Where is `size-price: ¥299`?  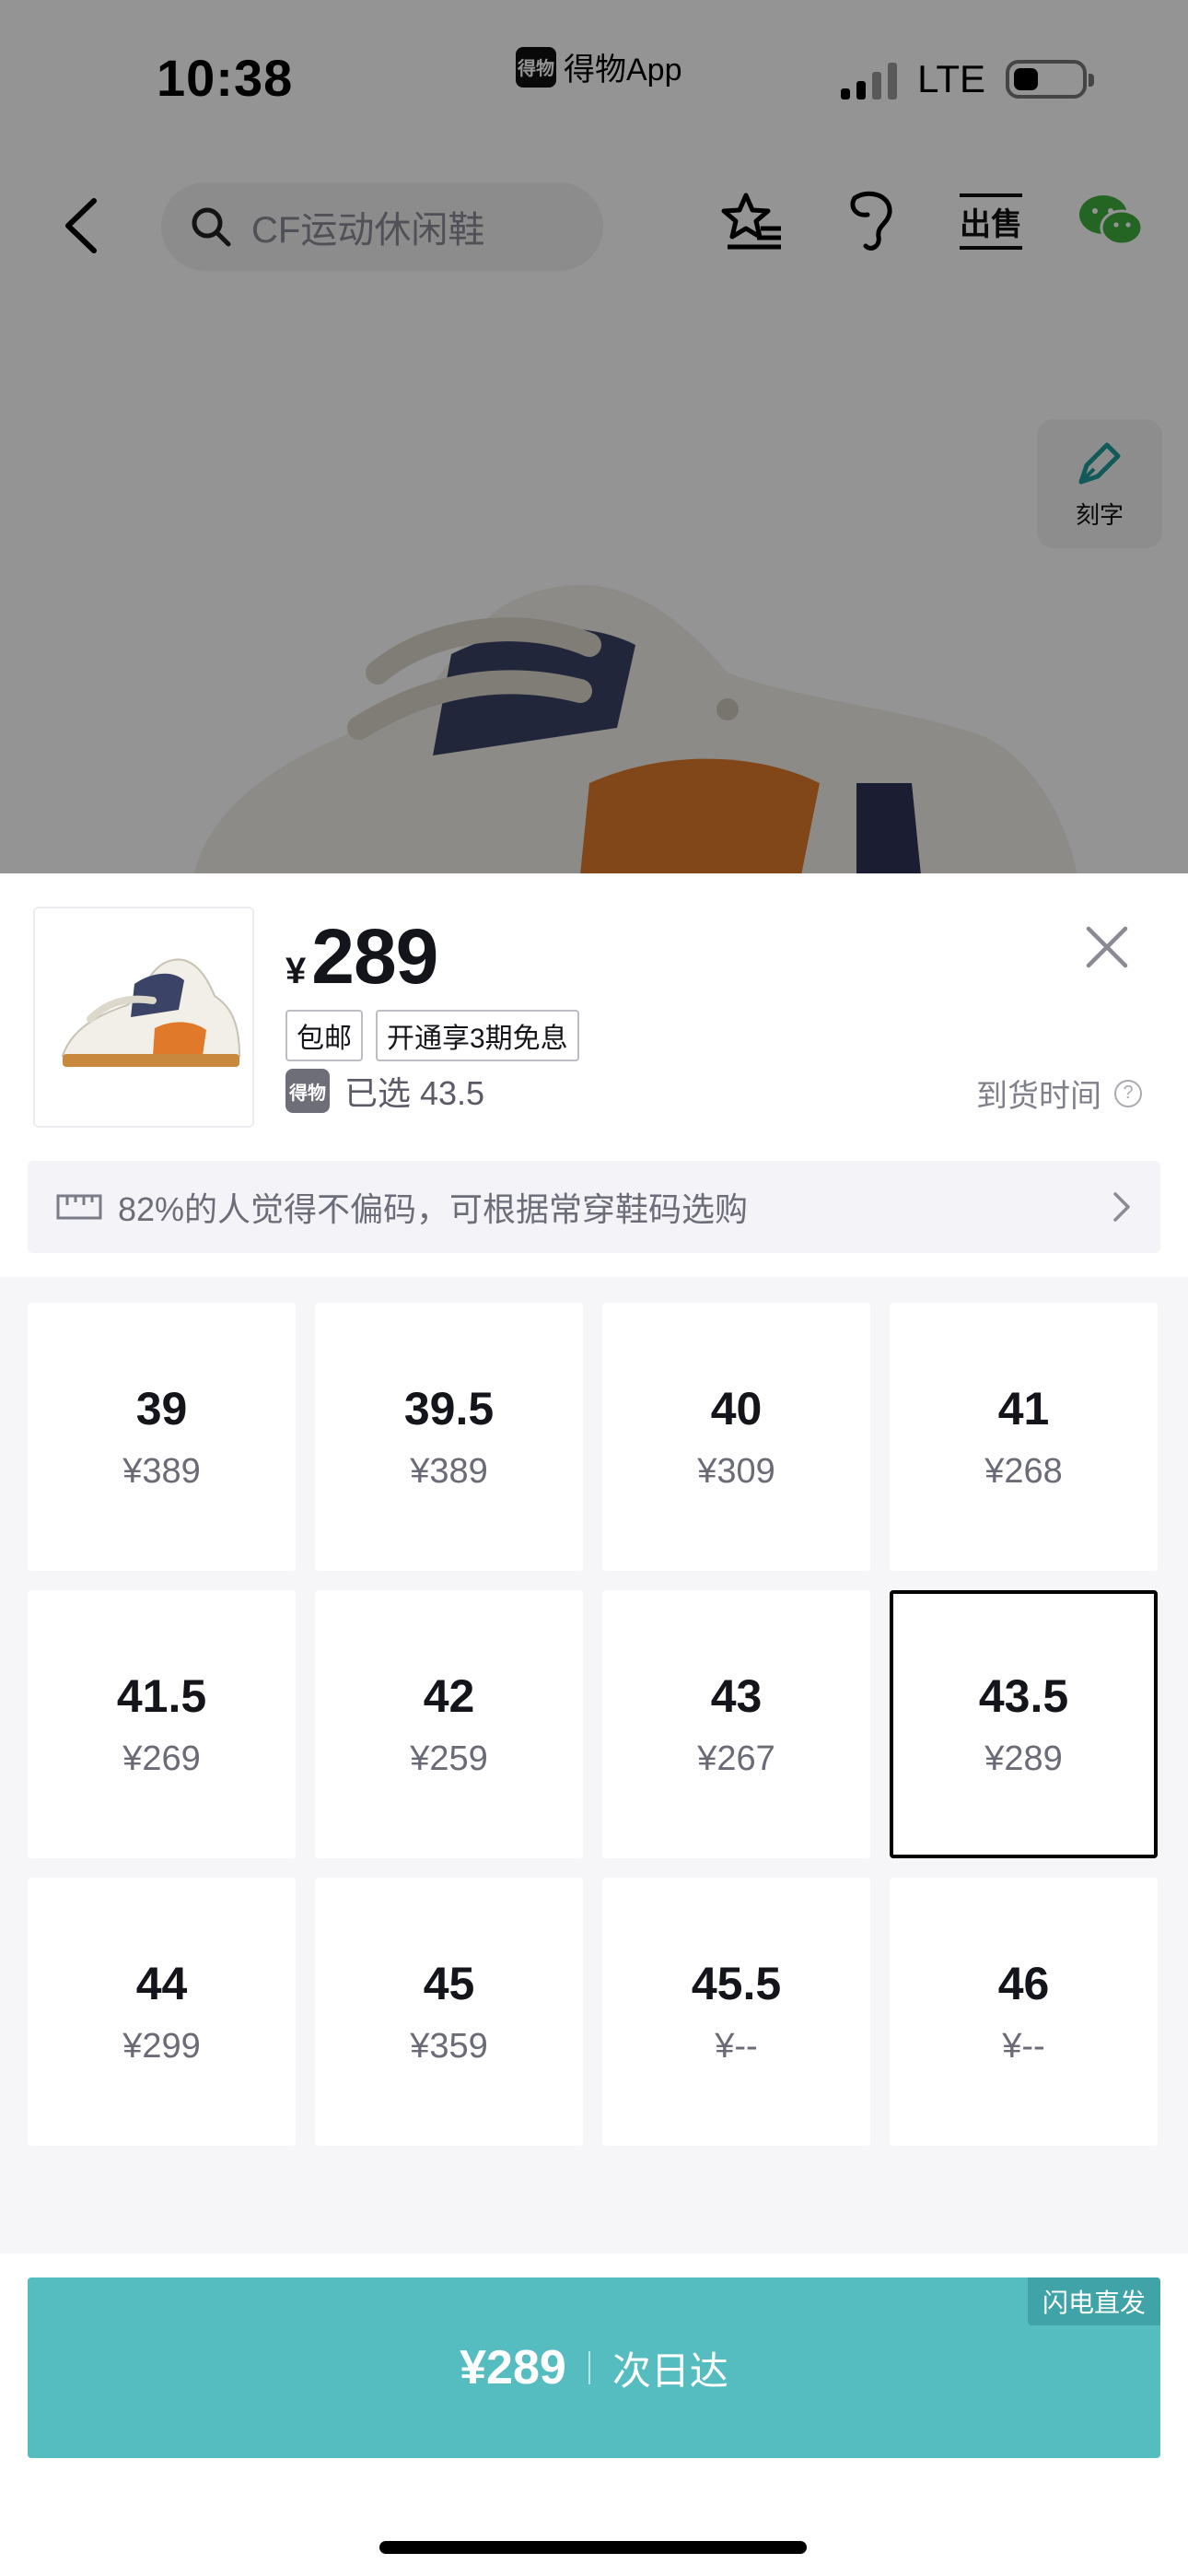
size-price: ¥299 is located at coordinates (161, 2046).